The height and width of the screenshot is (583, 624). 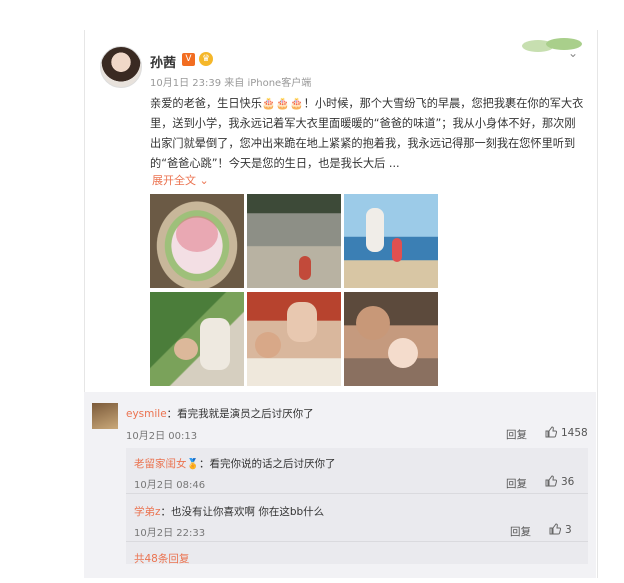 What do you see at coordinates (170, 533) in the screenshot?
I see `subcomment-time: 10月2日 22:33` at bounding box center [170, 533].